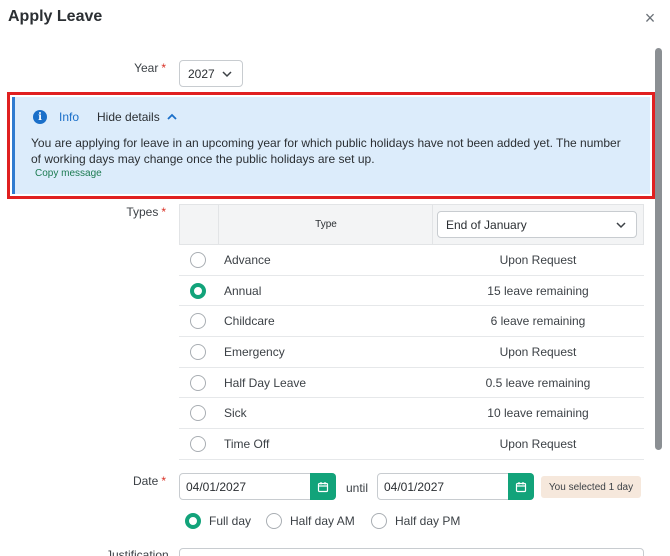 Image resolution: width=670 pixels, height=556 pixels. What do you see at coordinates (357, 488) in the screenshot?
I see `until-label: until` at bounding box center [357, 488].